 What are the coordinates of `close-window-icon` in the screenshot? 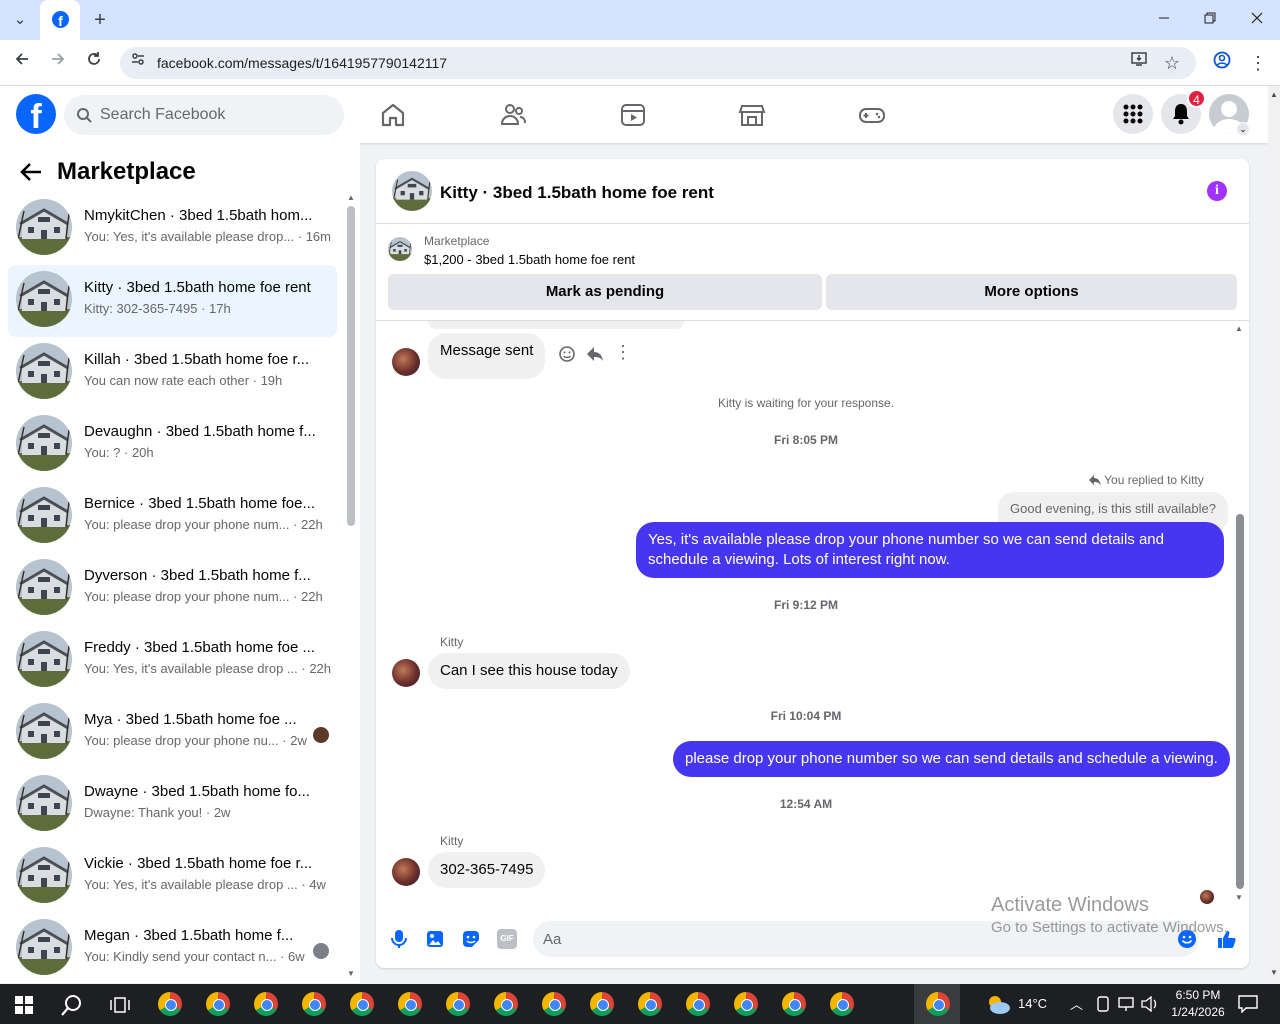 It's located at (1257, 20).